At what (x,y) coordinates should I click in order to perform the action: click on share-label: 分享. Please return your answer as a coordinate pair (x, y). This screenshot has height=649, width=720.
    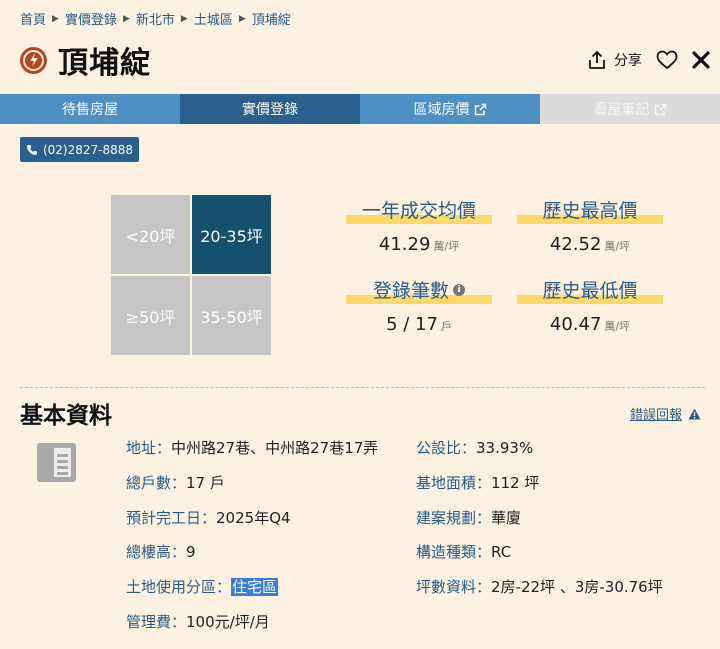
    Looking at the image, I should click on (628, 61).